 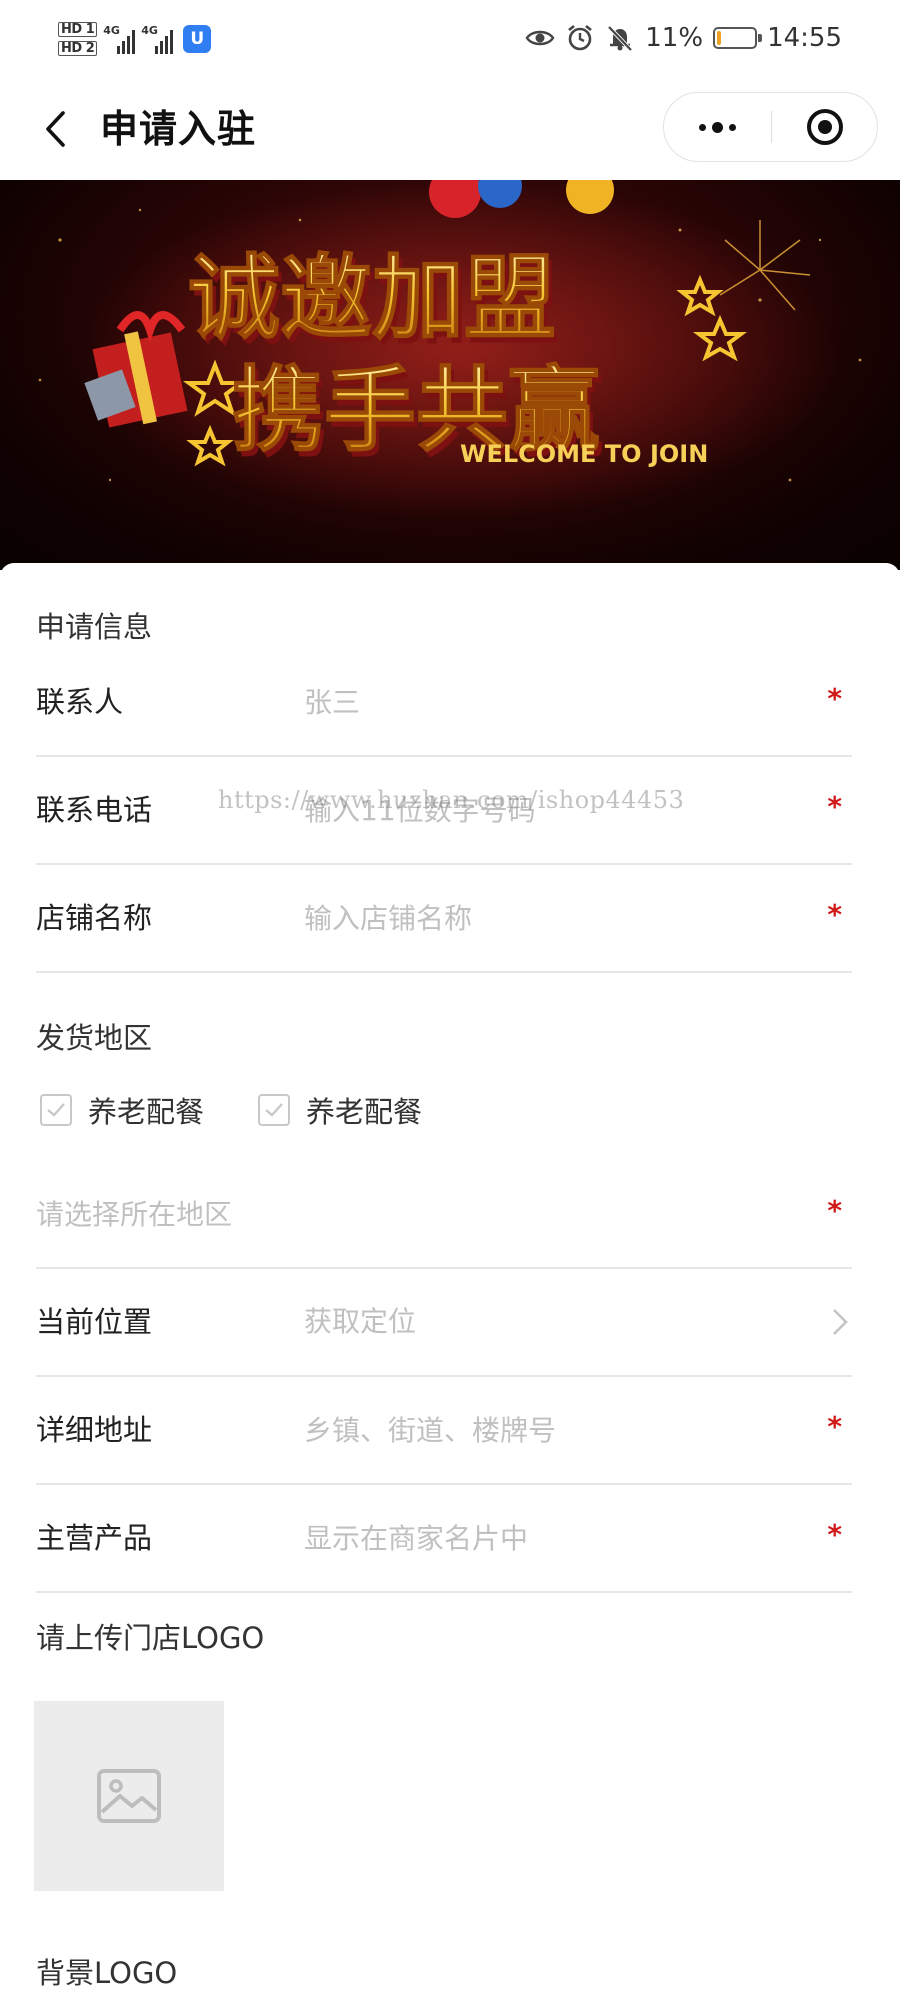 I want to click on banner-line1: 诚邀加盟, so click(x=372, y=298).